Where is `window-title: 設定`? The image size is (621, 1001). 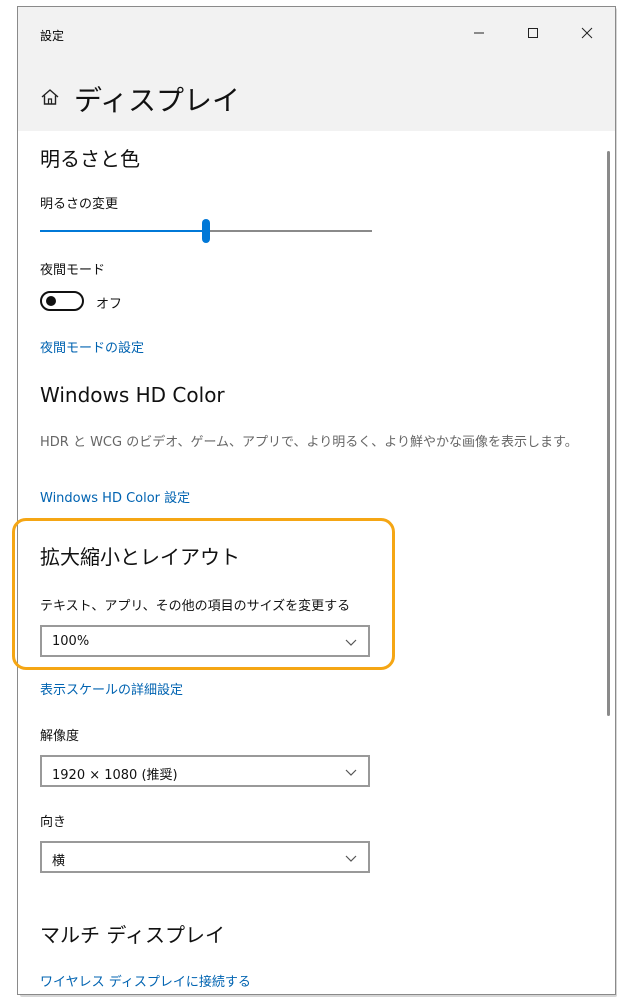
window-title: 設定 is located at coordinates (52, 36).